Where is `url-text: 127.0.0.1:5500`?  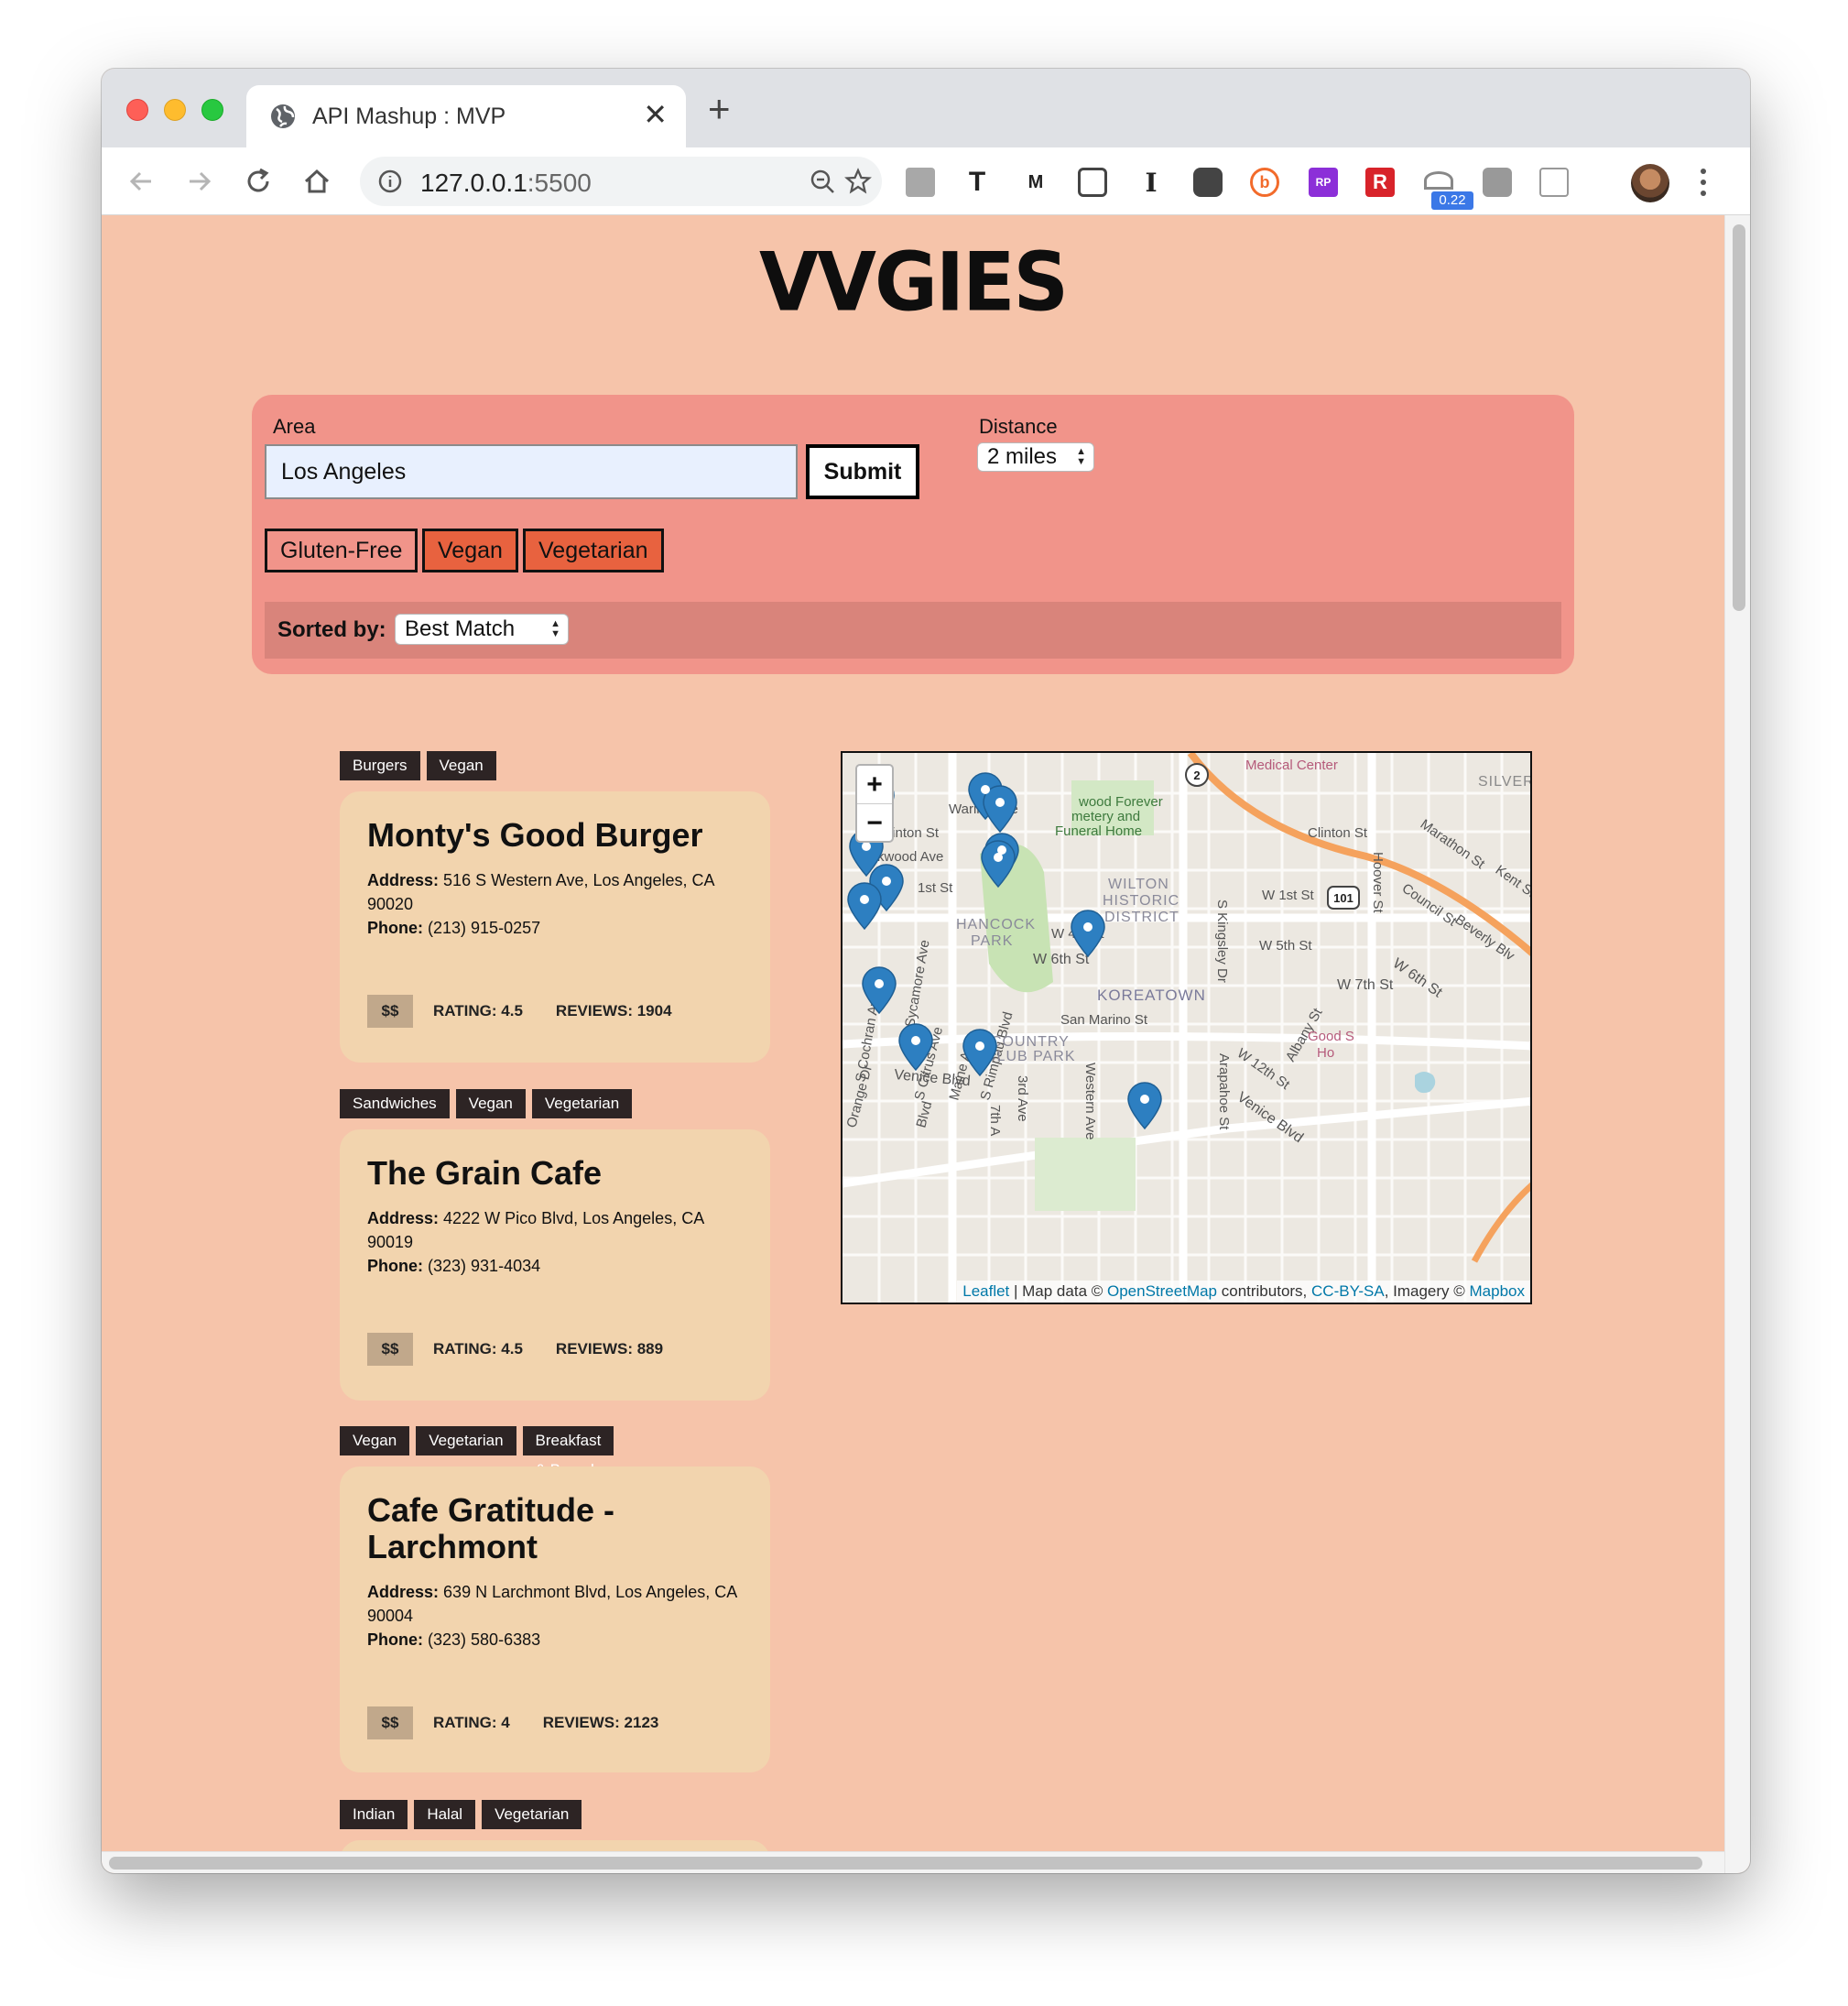 url-text: 127.0.0.1:5500 is located at coordinates (506, 184).